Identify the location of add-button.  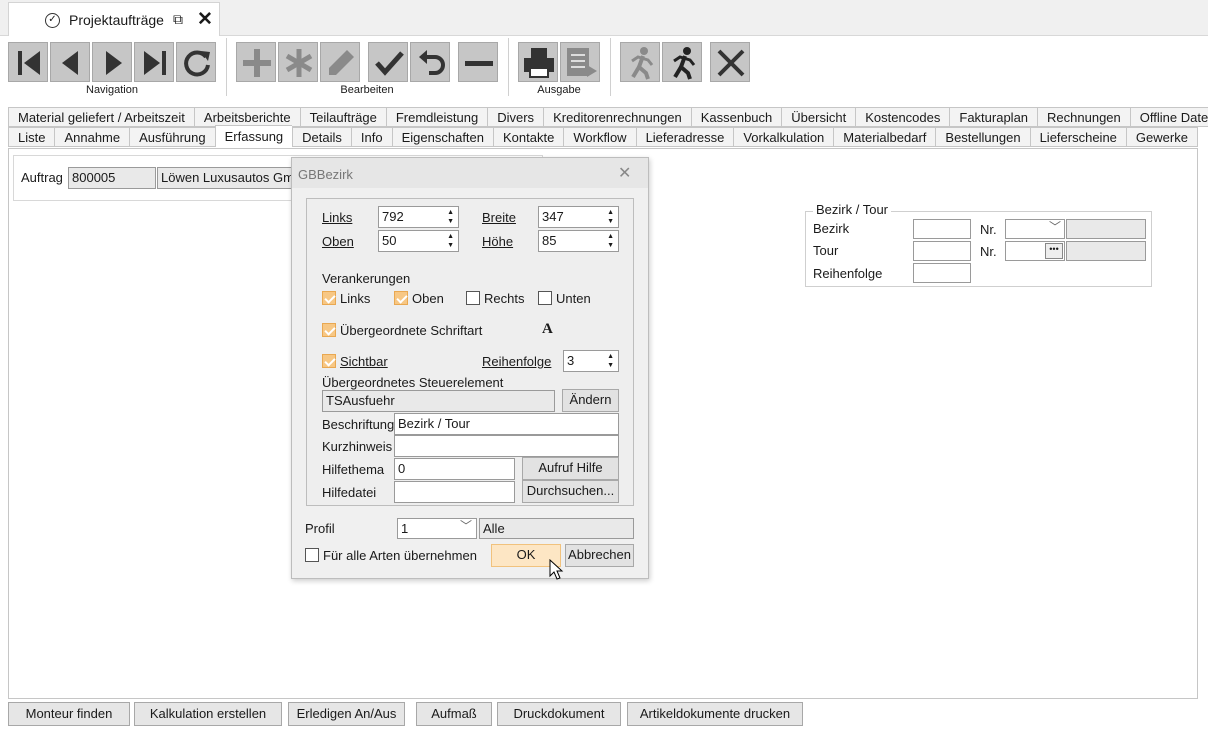
(256, 62).